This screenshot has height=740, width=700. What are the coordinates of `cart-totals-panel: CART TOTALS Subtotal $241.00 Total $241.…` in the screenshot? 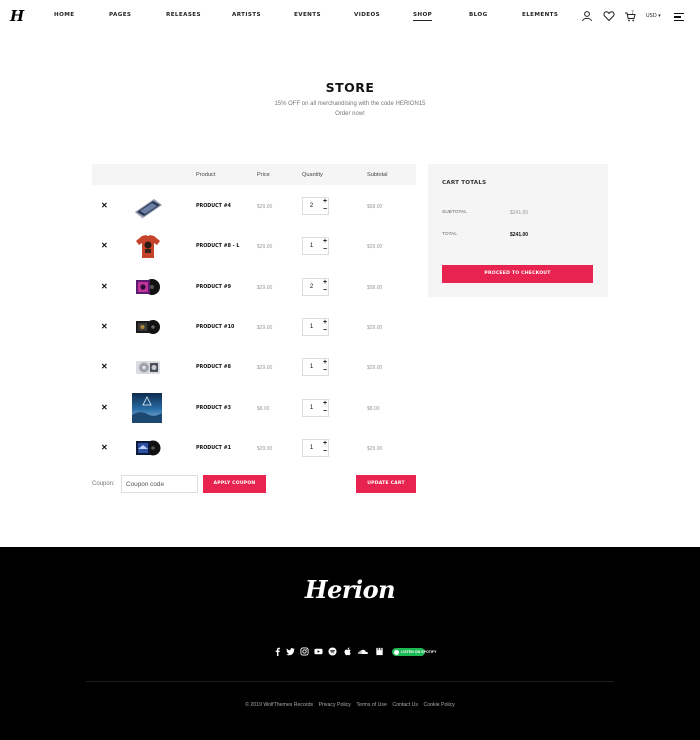 It's located at (518, 230).